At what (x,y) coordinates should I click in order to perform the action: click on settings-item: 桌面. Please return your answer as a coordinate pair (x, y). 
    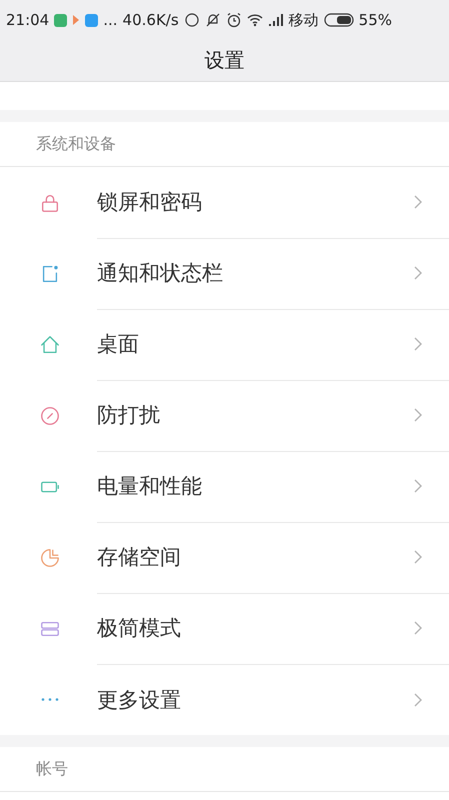
    Looking at the image, I should click on (255, 344).